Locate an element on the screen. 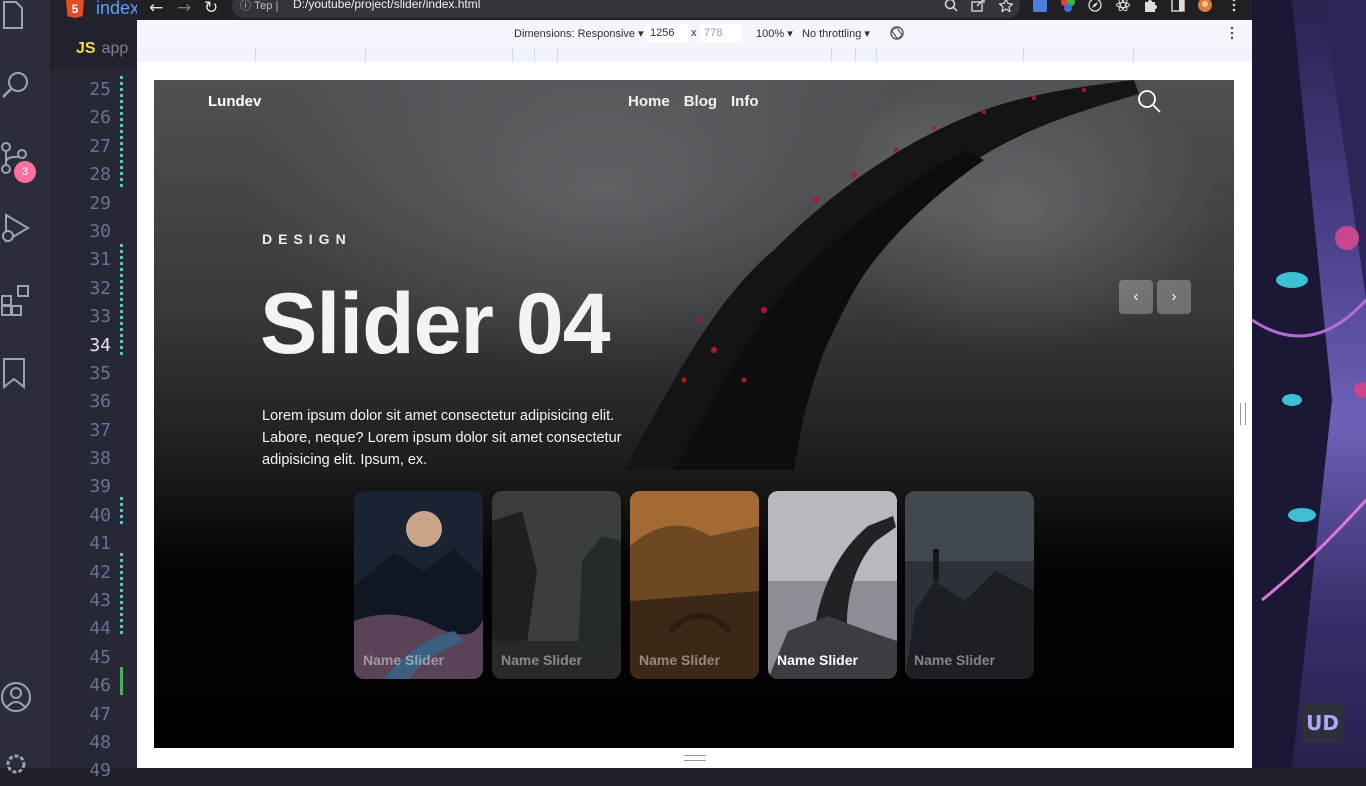  extensions-puzzle-icon is located at coordinates (1150, 6).